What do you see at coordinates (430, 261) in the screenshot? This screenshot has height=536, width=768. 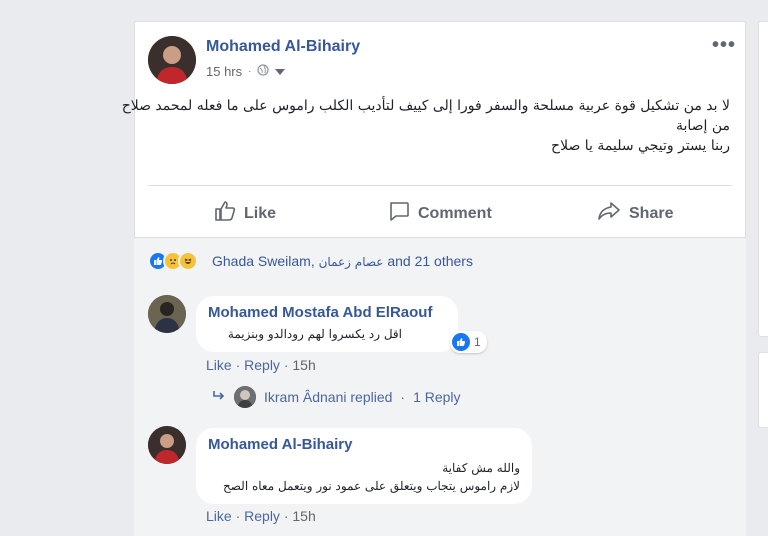 I see `reactor-others: and 21 others` at bounding box center [430, 261].